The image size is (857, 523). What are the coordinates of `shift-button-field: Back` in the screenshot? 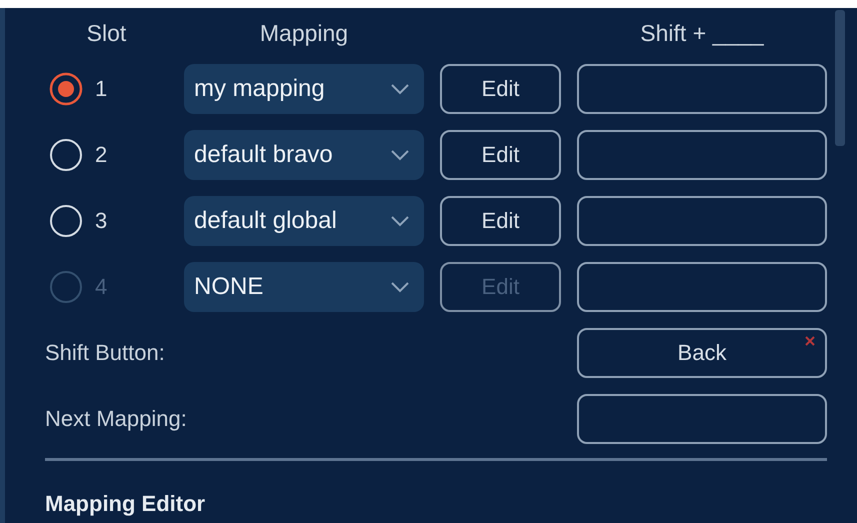 It's located at (702, 353).